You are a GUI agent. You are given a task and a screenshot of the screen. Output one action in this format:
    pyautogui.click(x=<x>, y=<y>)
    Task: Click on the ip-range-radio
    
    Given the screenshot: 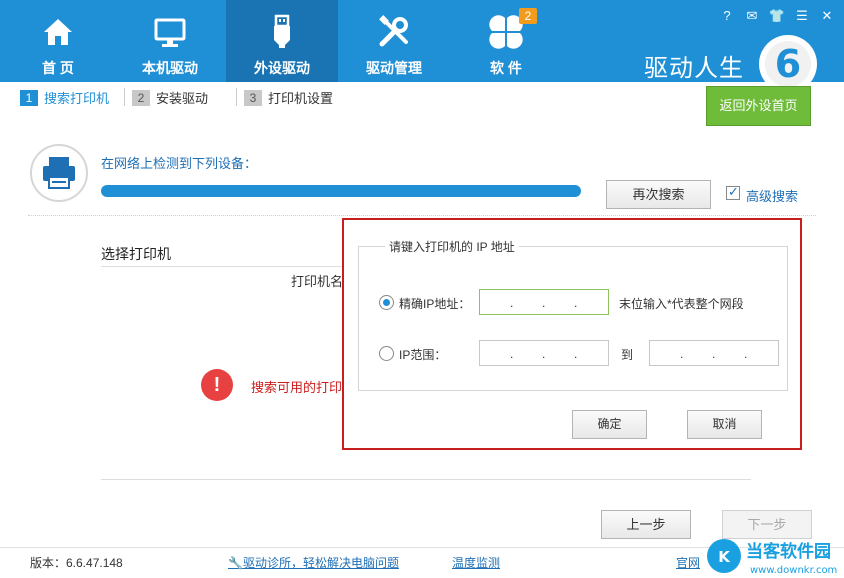 What is the action you would take?
    pyautogui.click(x=386, y=353)
    